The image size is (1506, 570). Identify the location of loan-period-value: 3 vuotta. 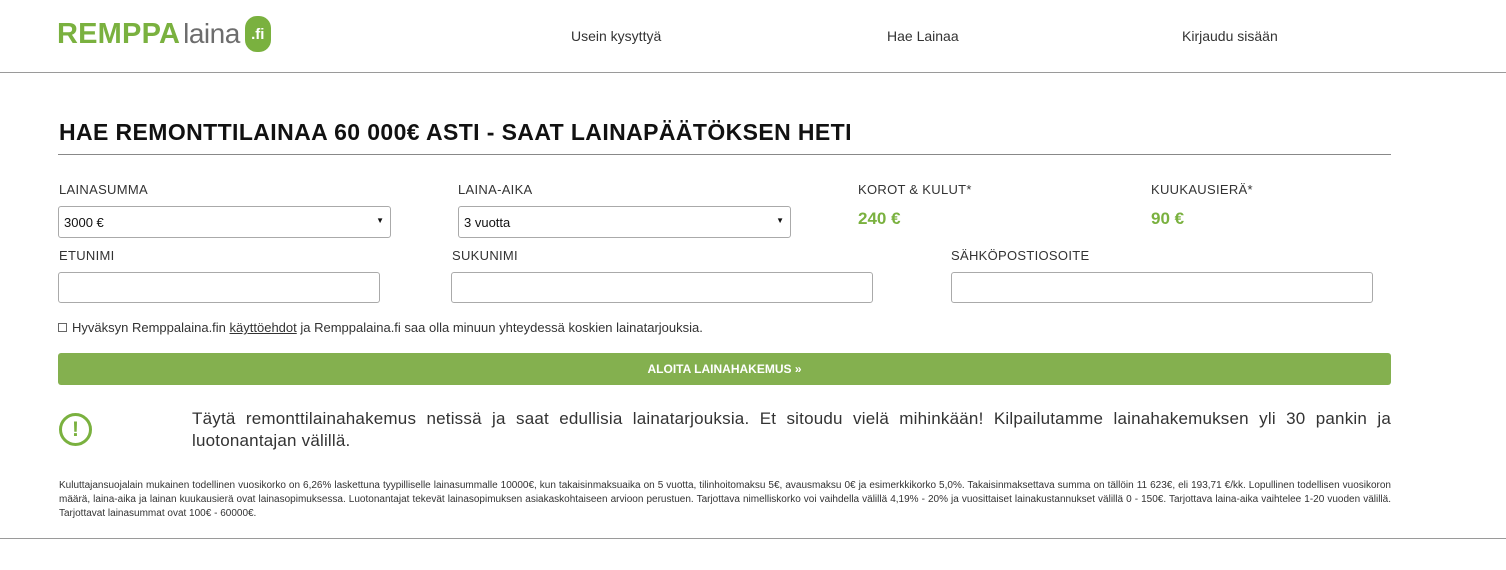
(487, 222).